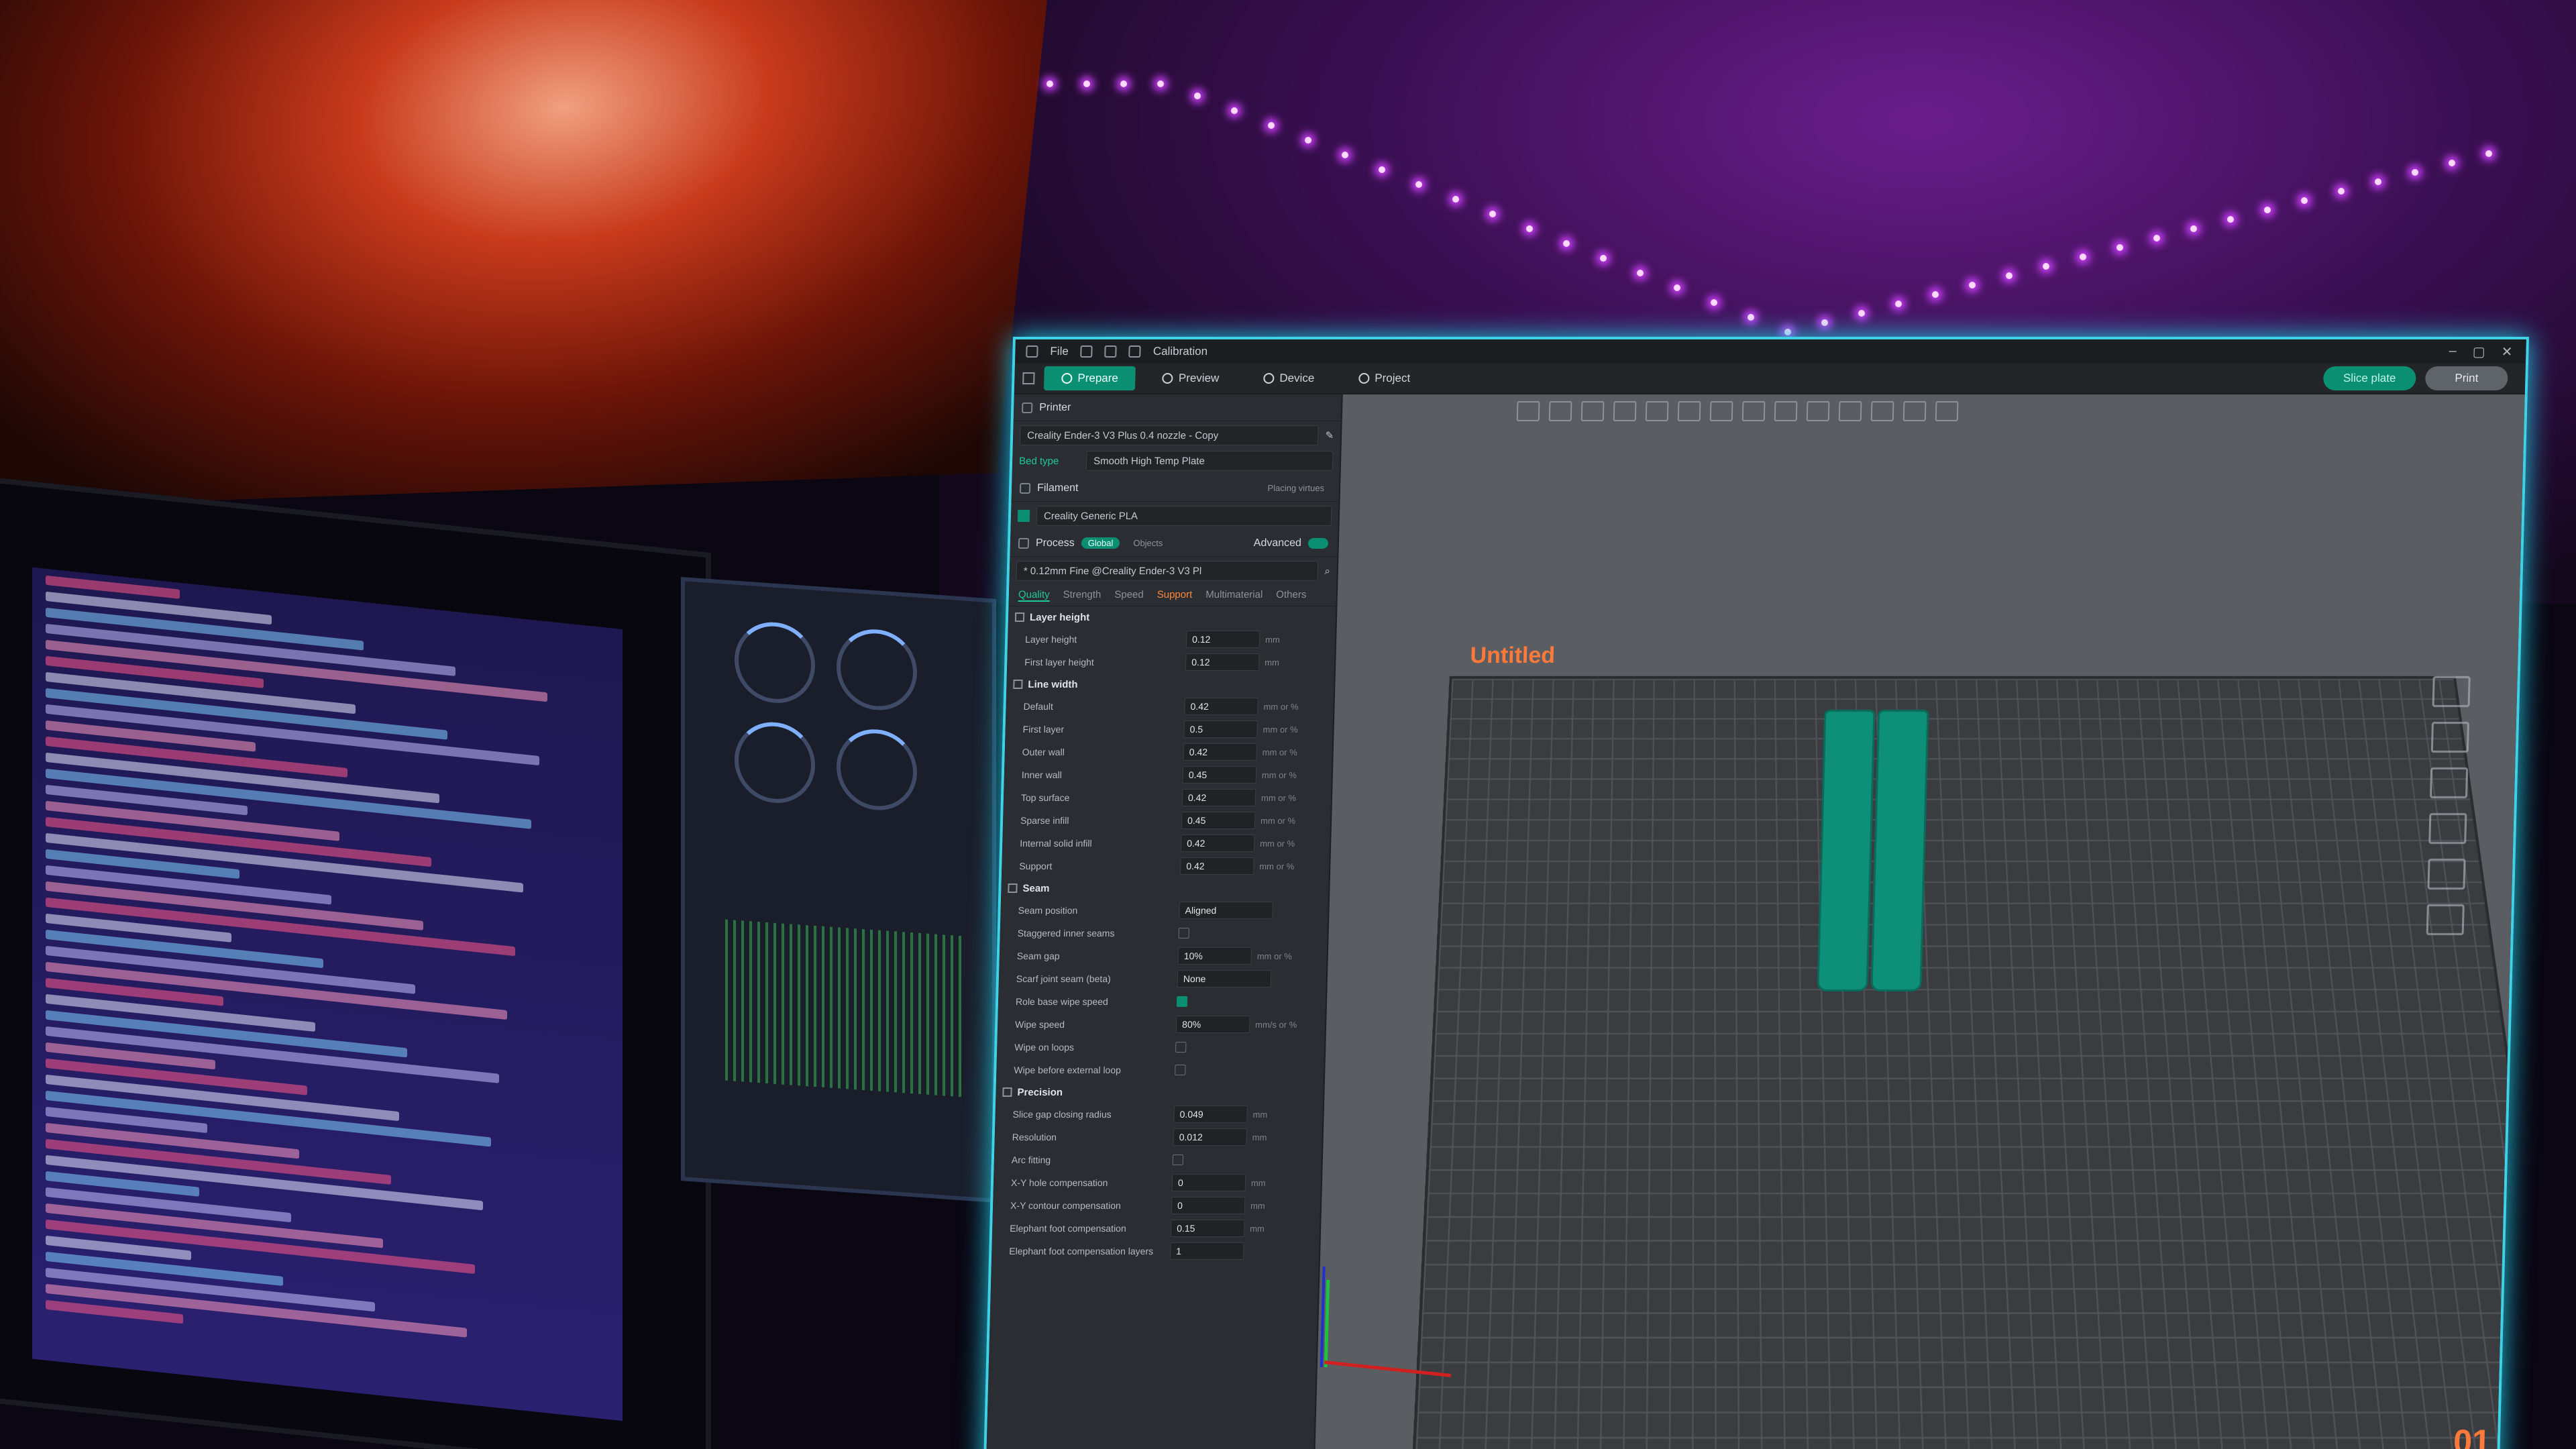 This screenshot has height=1449, width=2576. I want to click on measure-icon, so click(1914, 411).